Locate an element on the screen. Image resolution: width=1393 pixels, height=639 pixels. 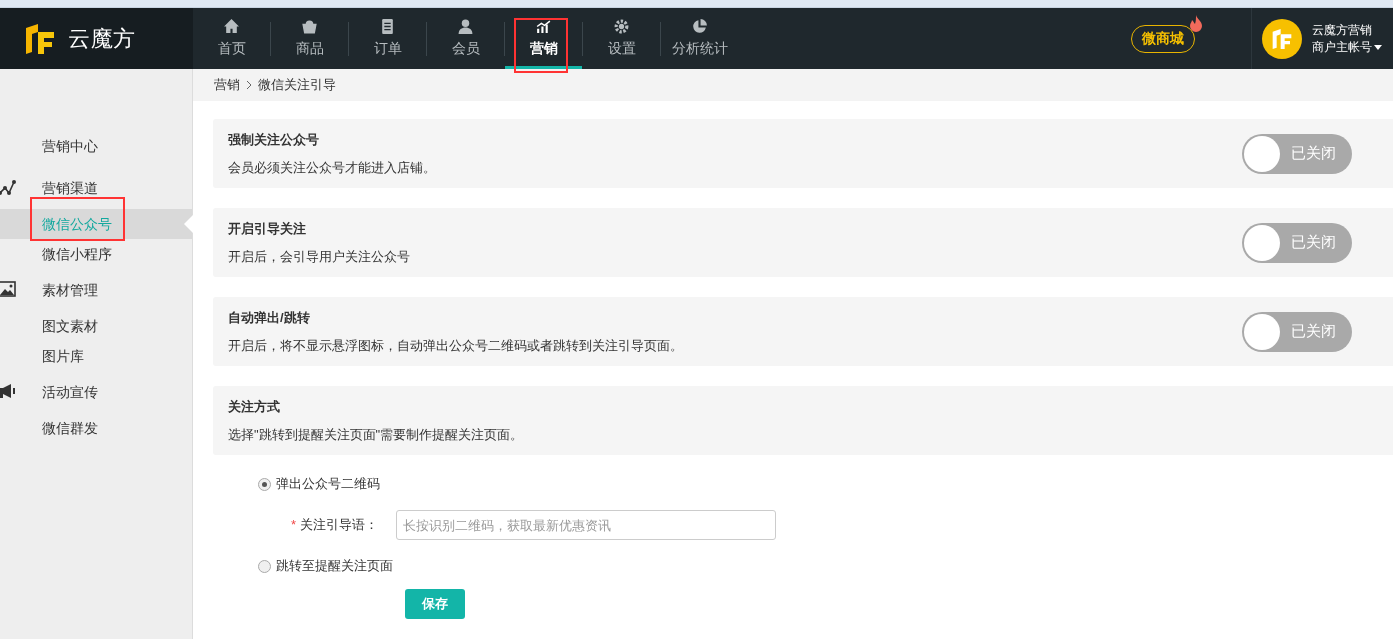
input-field: 长按识别二维码，获取最新优惠资讯 is located at coordinates (586, 525).